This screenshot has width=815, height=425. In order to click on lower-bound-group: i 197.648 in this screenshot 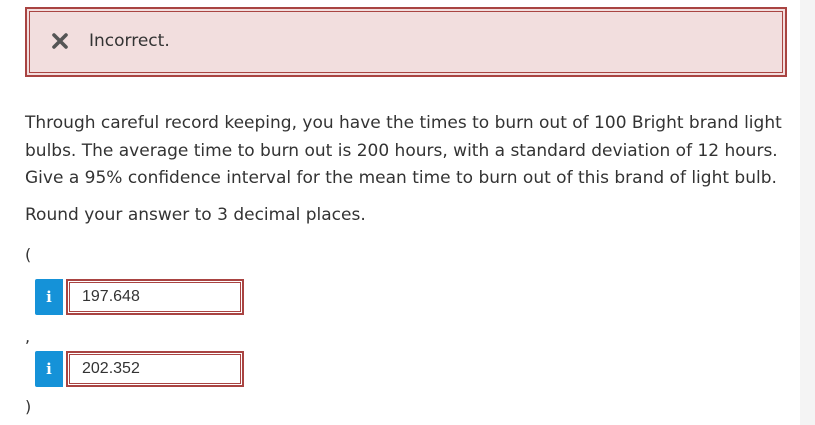, I will do `click(139, 297)`.